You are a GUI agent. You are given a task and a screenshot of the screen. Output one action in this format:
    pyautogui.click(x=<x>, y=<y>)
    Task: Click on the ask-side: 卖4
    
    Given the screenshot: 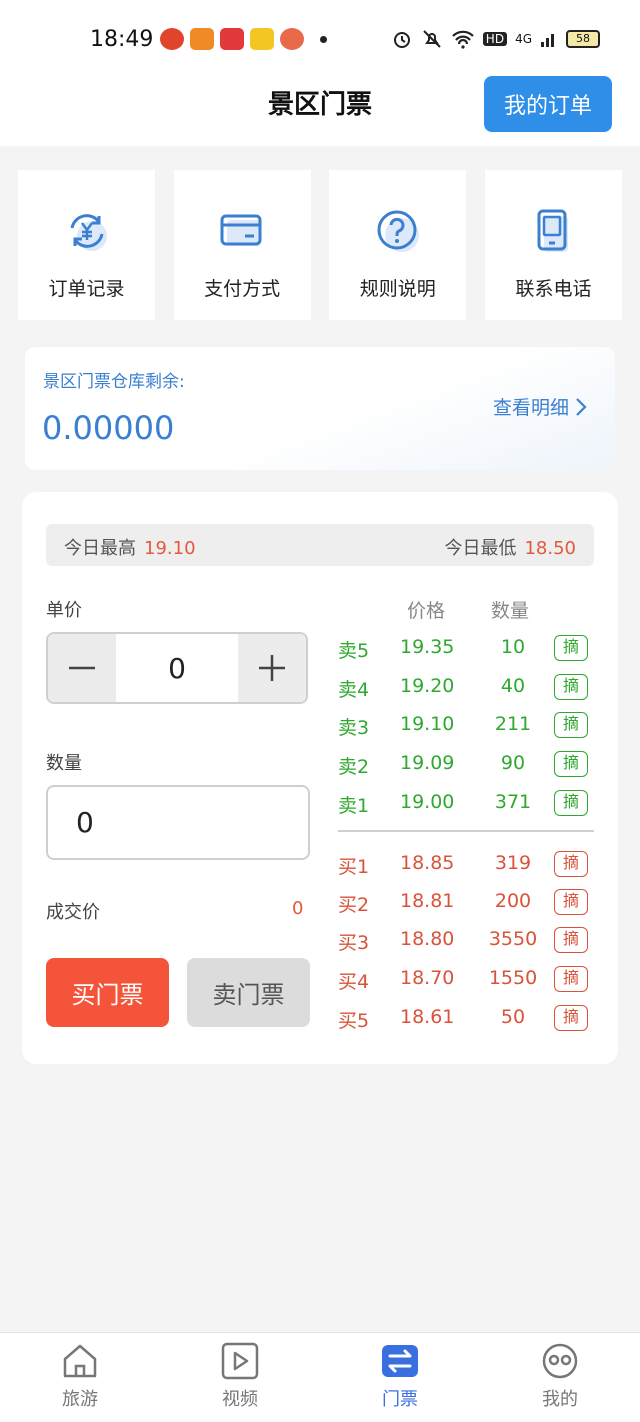 What is the action you would take?
    pyautogui.click(x=354, y=690)
    